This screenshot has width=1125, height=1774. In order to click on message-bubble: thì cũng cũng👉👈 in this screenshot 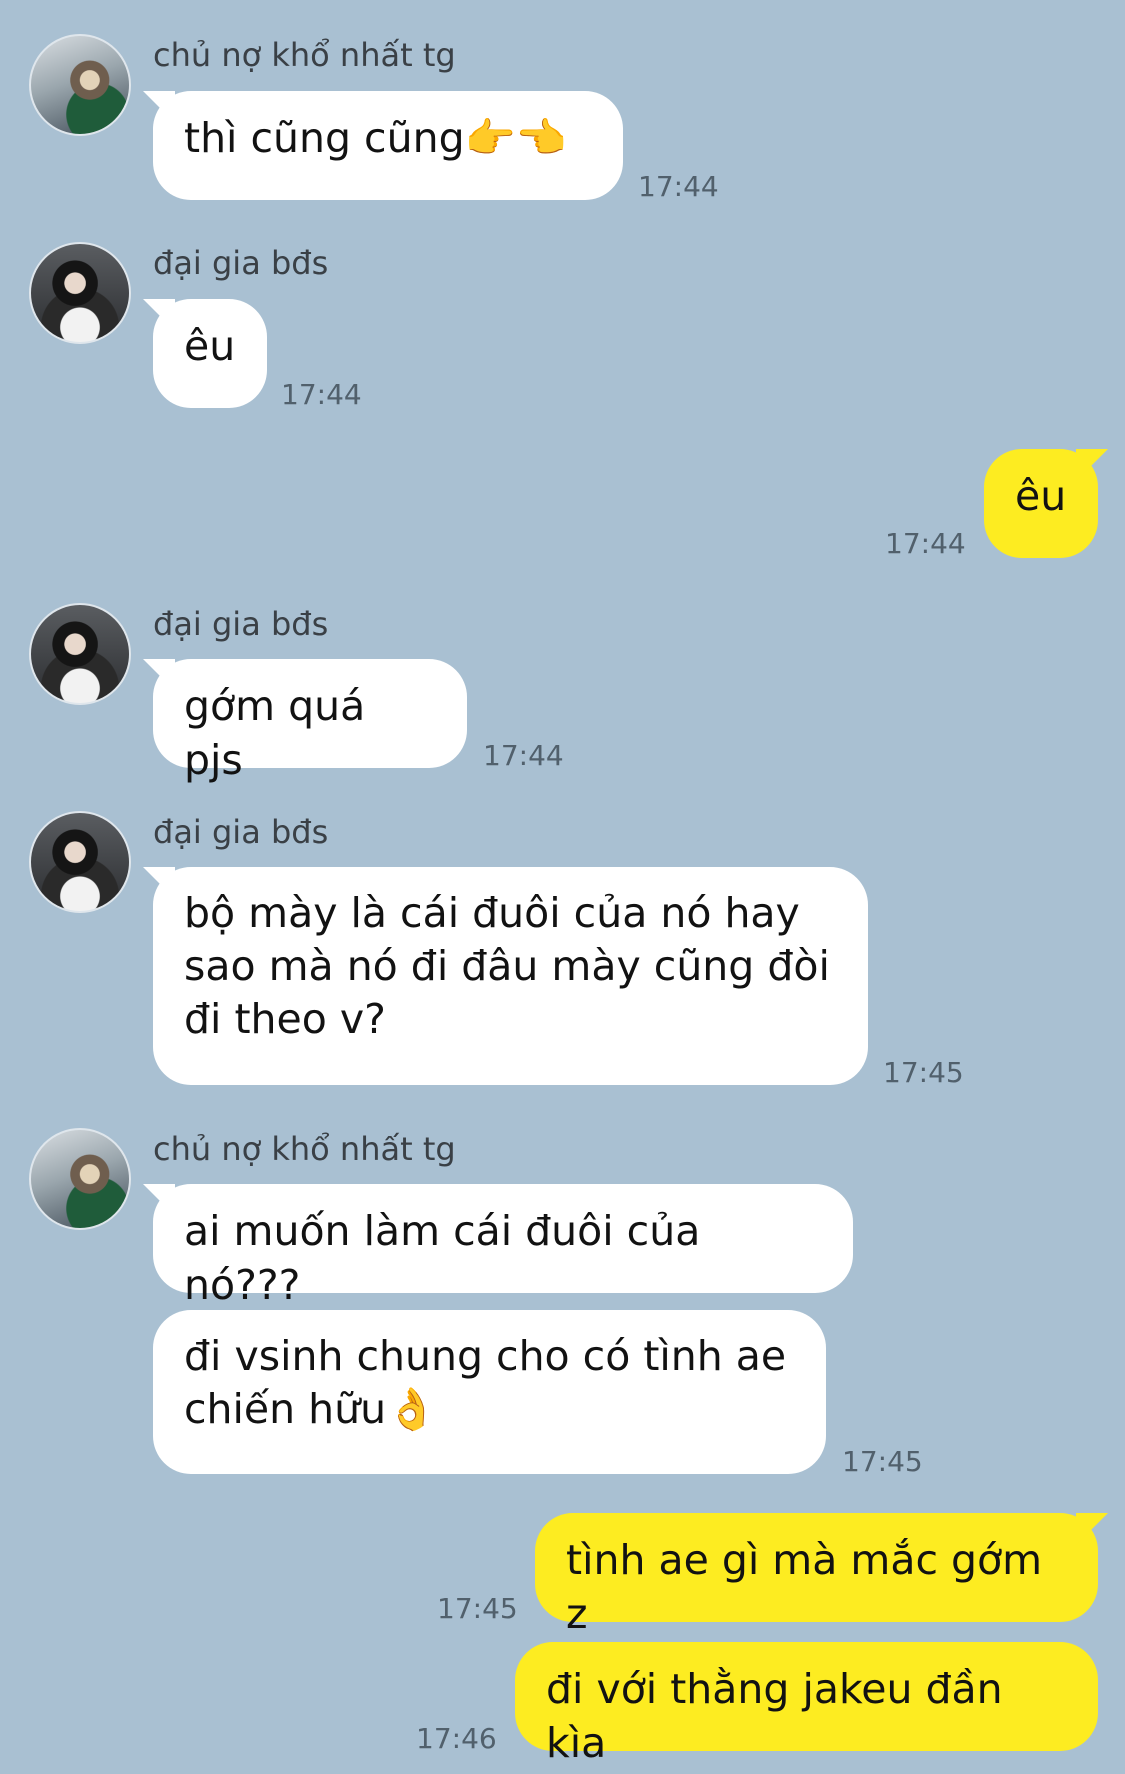, I will do `click(388, 145)`.